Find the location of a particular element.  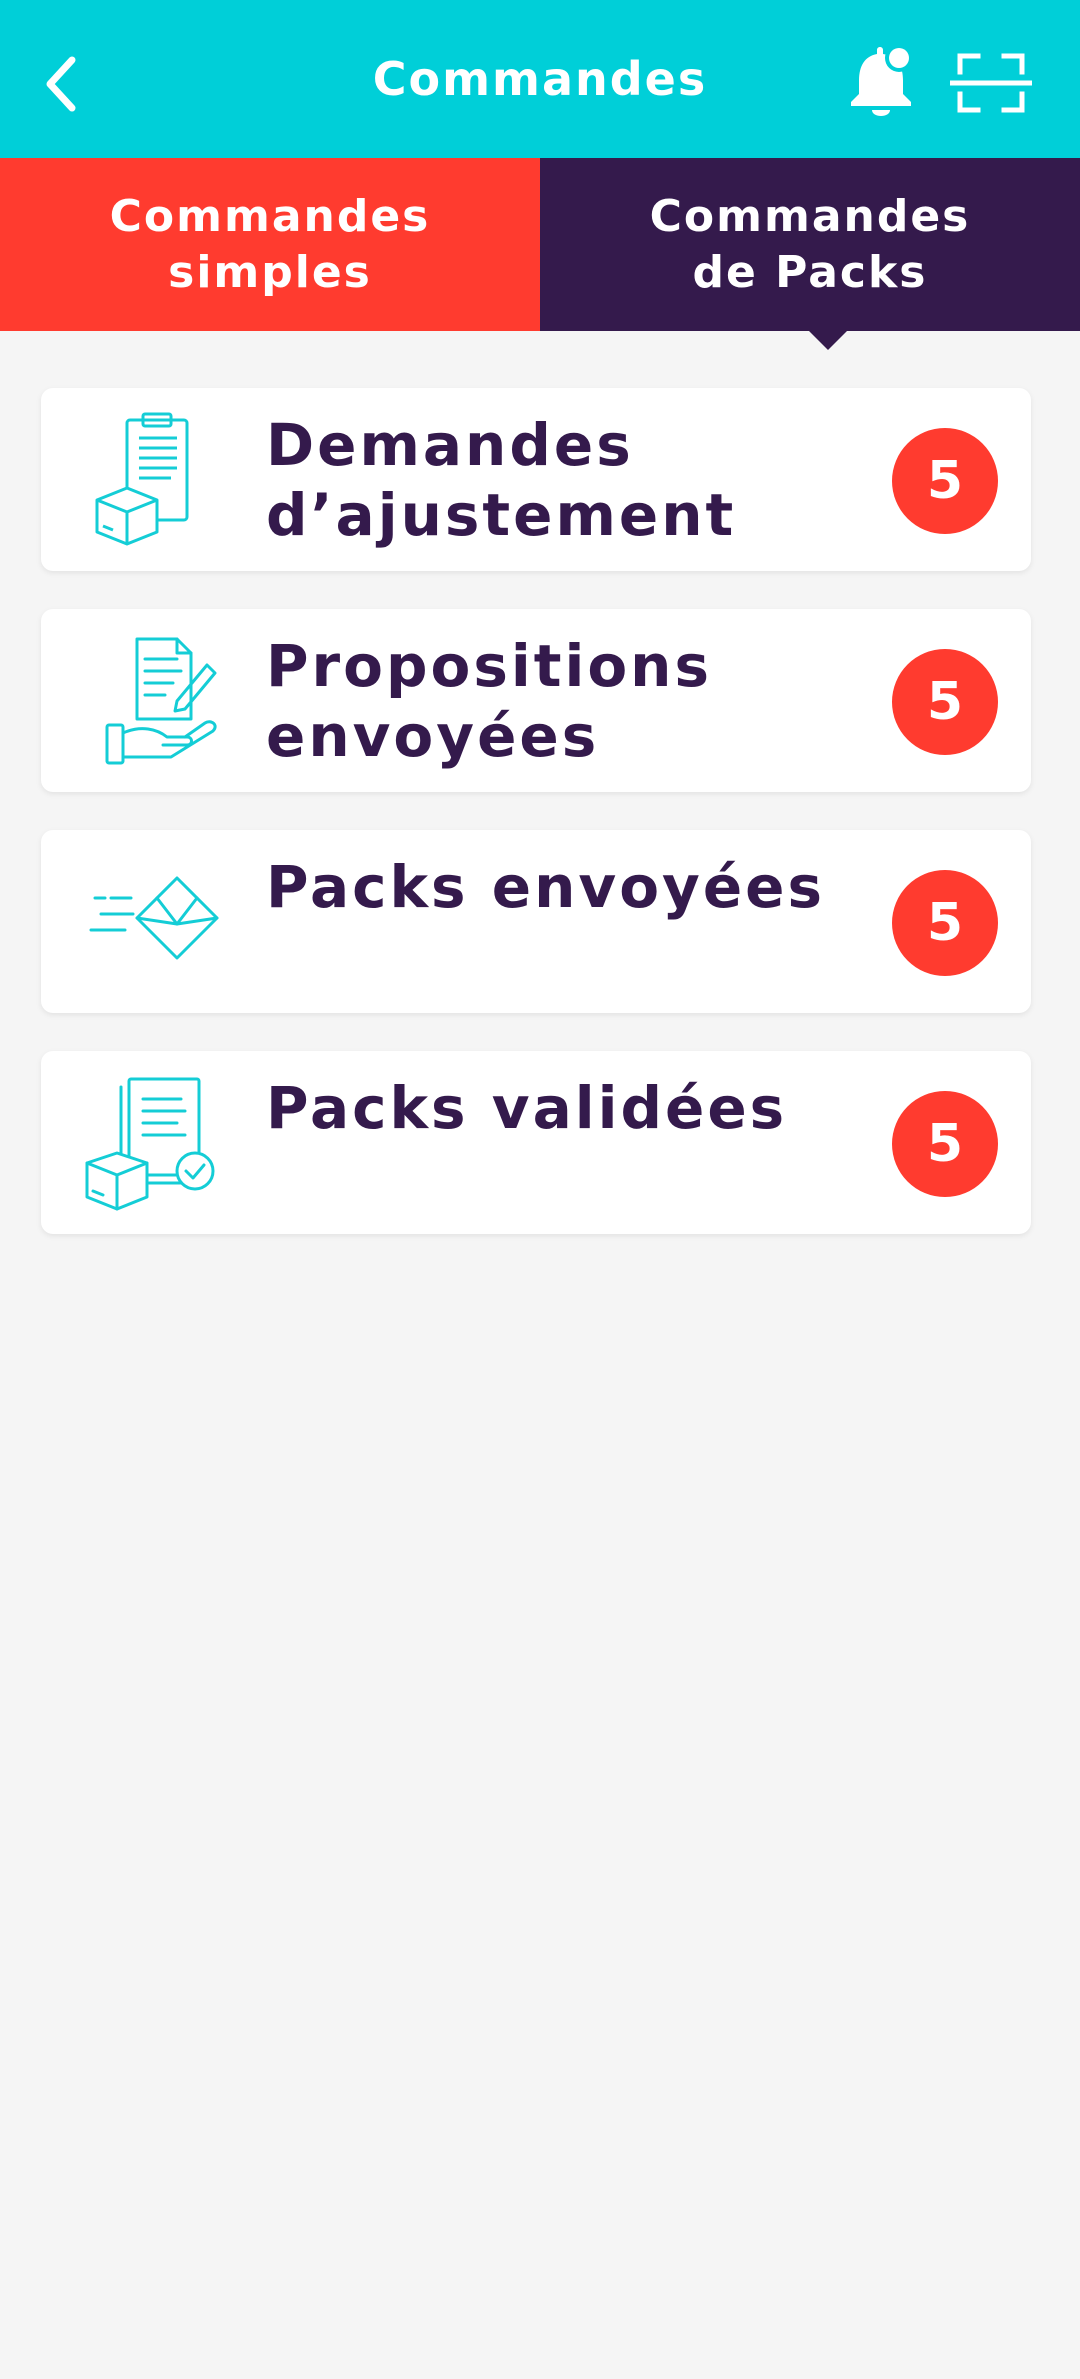

list-item-packs-validees: Packs validées 5 is located at coordinates (536, 1142).